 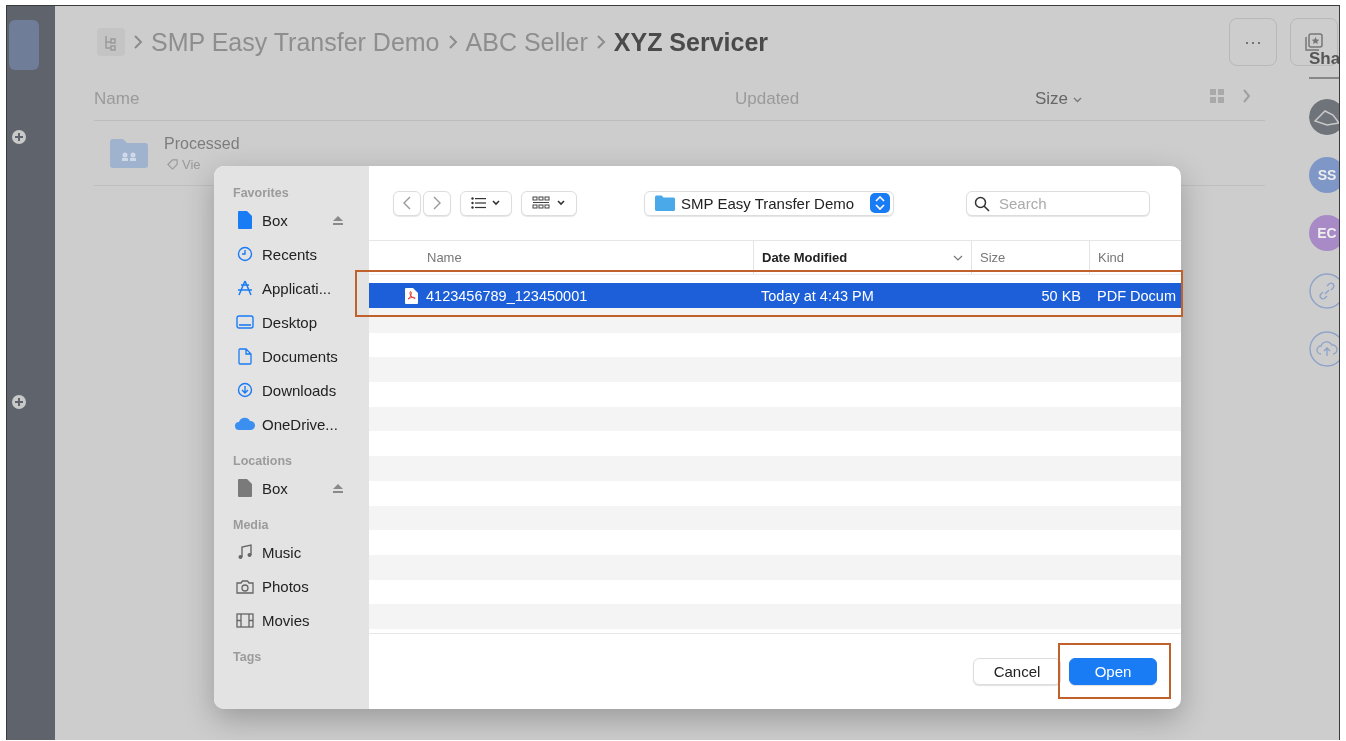 I want to click on forward-button, so click(x=437, y=203).